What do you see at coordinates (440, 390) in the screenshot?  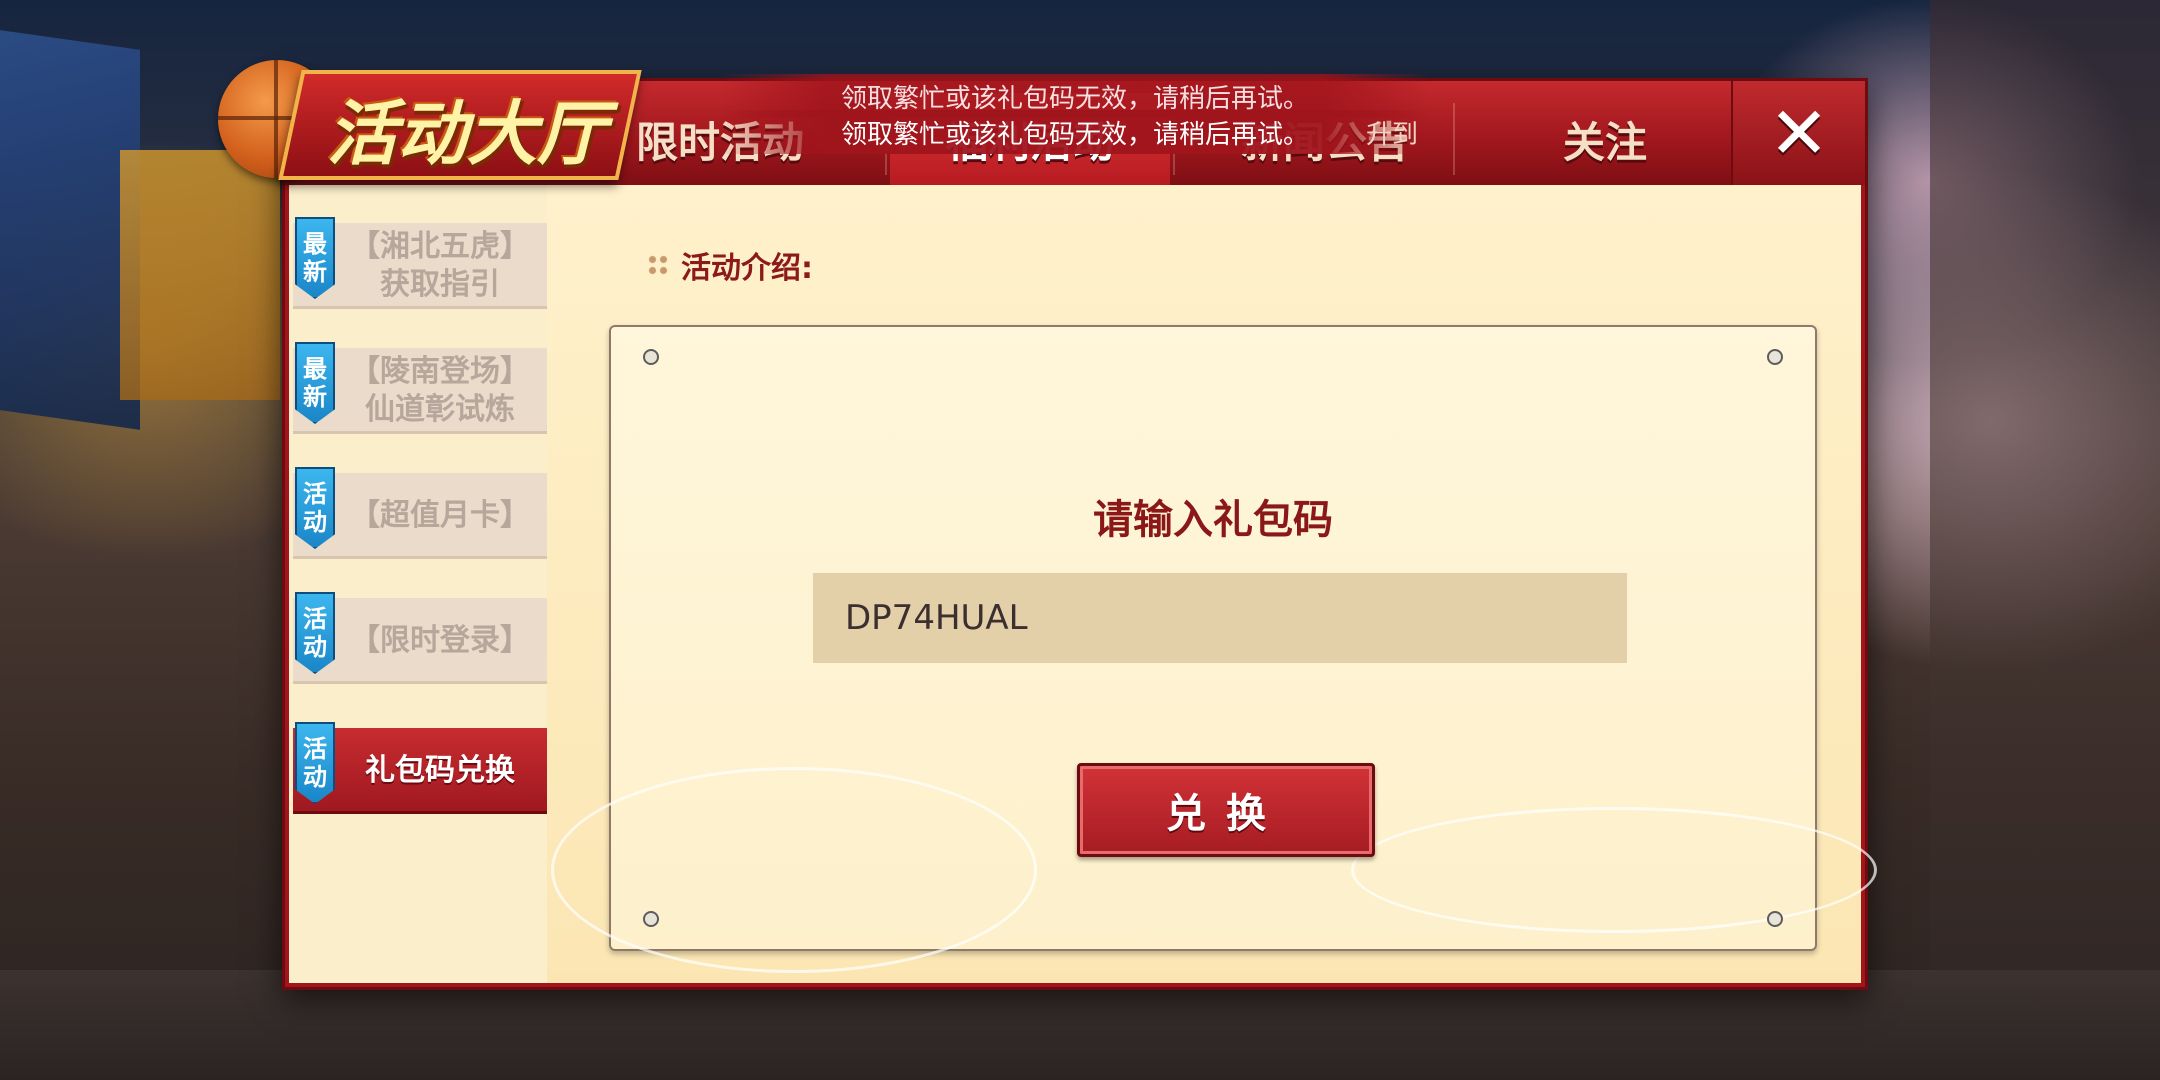 I see `sidebar-item-label: 【陵南登场】 仙道彰试炼` at bounding box center [440, 390].